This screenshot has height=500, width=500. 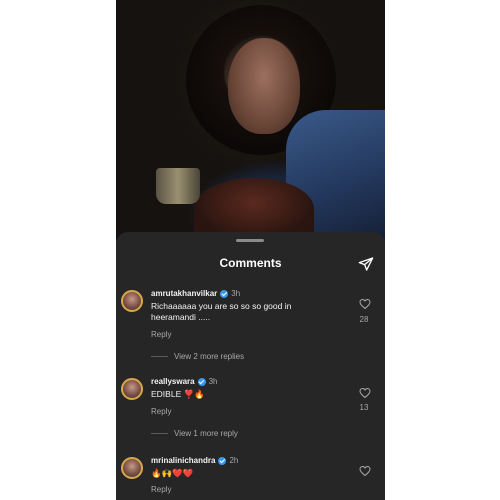 I want to click on comment-text: 🔥🙌❤️❤️, so click(x=172, y=473).